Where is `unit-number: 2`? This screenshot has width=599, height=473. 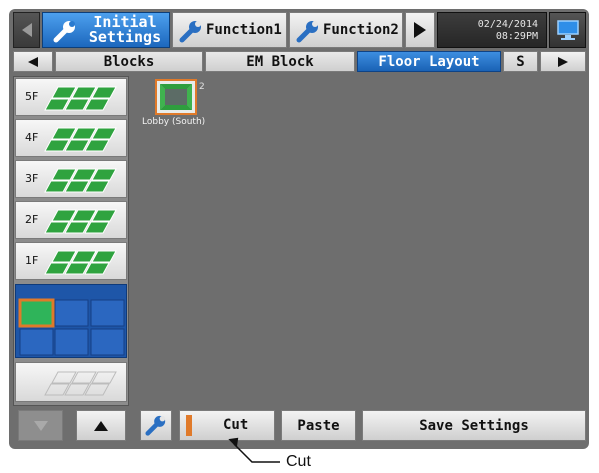
unit-number: 2 is located at coordinates (202, 87).